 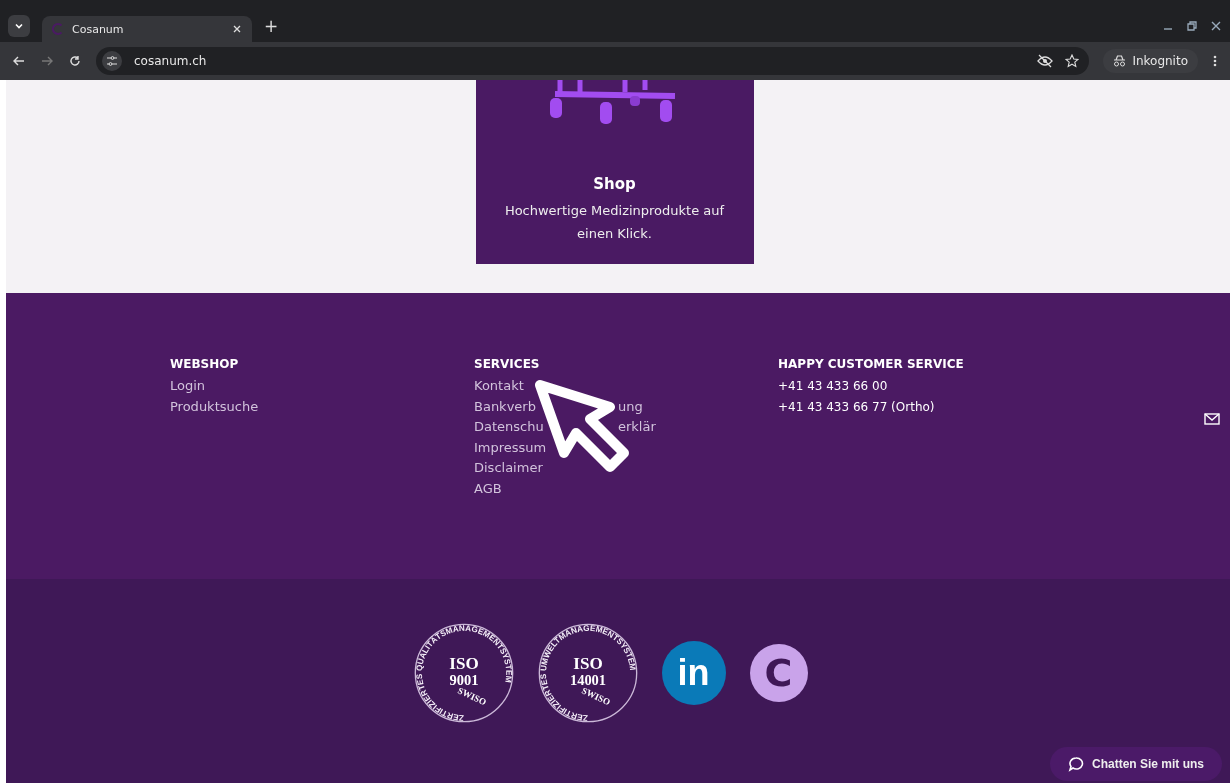 I want to click on cookie-settings-button: C, so click(x=778, y=673).